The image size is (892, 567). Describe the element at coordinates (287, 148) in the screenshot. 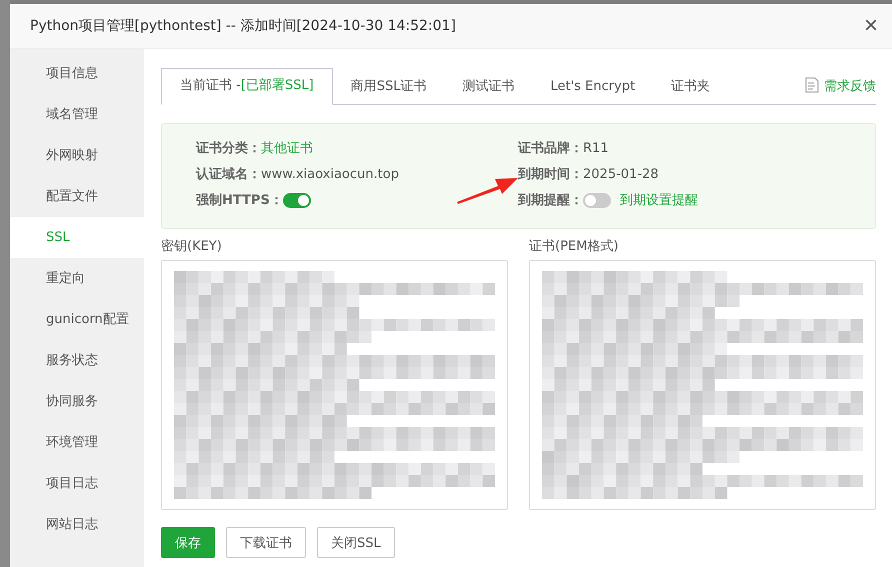

I see `info-value: 其他证书` at that location.